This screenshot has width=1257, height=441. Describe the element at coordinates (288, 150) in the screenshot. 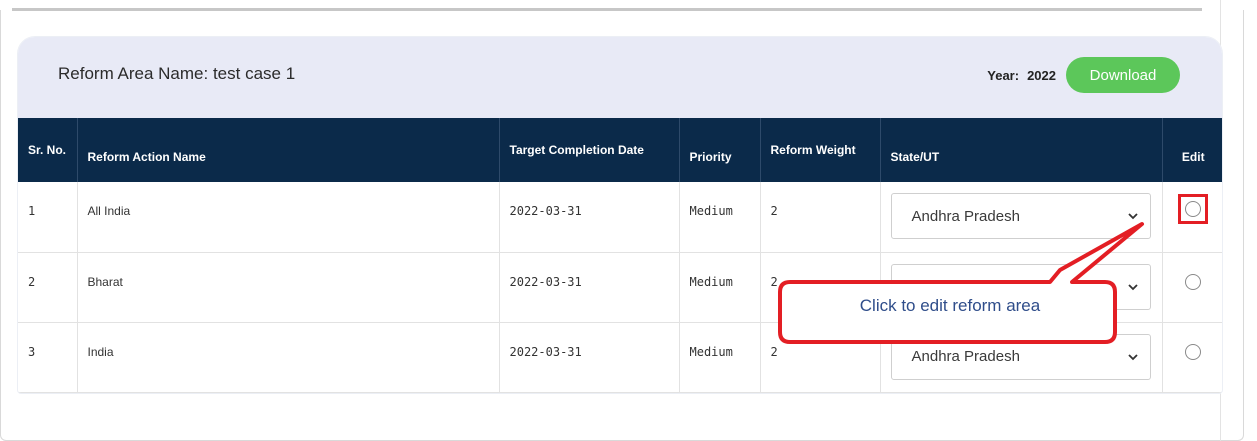

I see `header-reform-action-name: Reform Action Name` at that location.